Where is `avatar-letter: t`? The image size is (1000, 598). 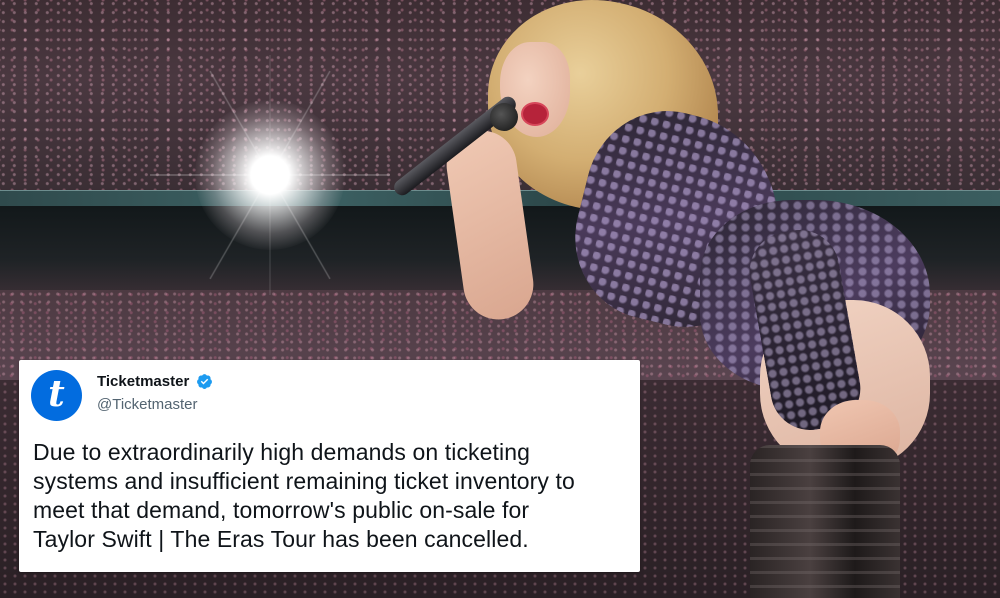
avatar-letter: t is located at coordinates (56, 394).